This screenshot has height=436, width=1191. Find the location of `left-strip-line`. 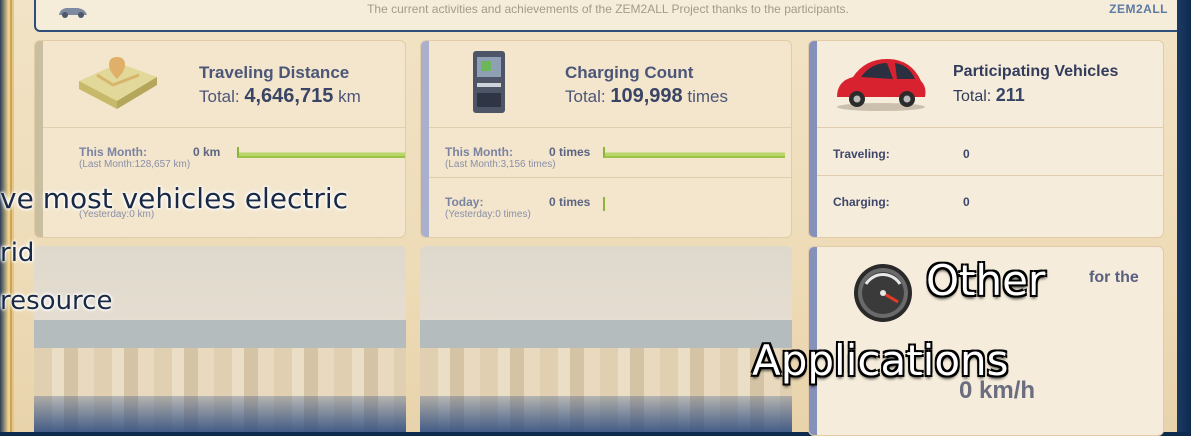

left-strip-line is located at coordinates (11, 216).